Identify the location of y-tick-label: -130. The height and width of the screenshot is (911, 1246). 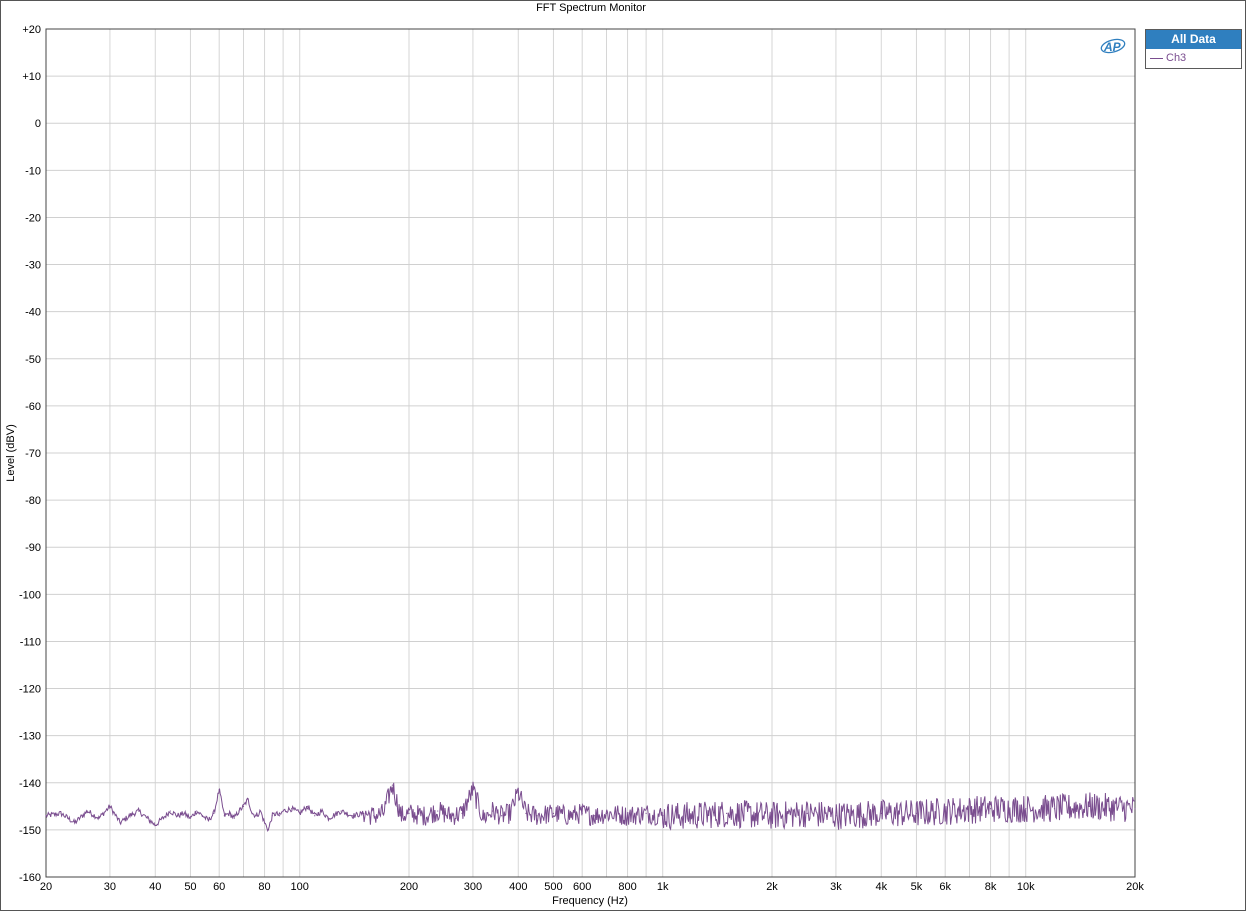
(30, 737).